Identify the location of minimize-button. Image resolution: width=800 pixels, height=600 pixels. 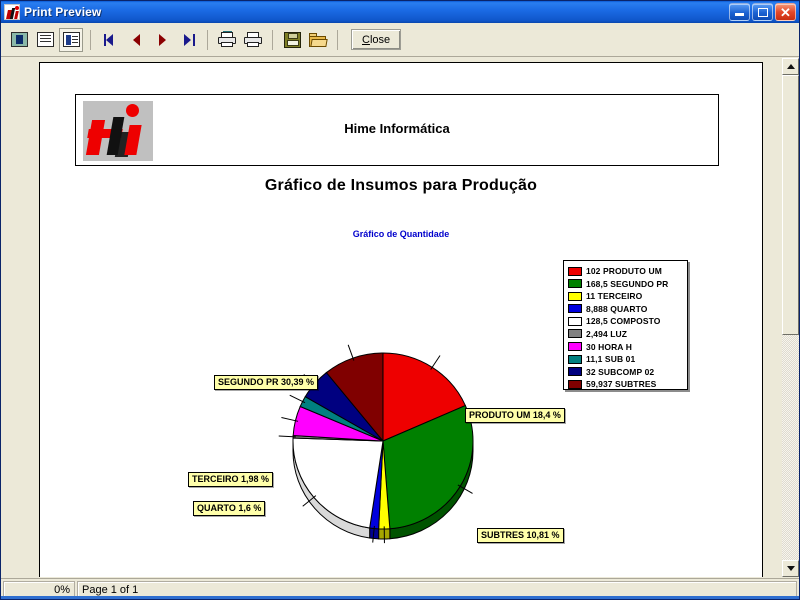
(739, 12).